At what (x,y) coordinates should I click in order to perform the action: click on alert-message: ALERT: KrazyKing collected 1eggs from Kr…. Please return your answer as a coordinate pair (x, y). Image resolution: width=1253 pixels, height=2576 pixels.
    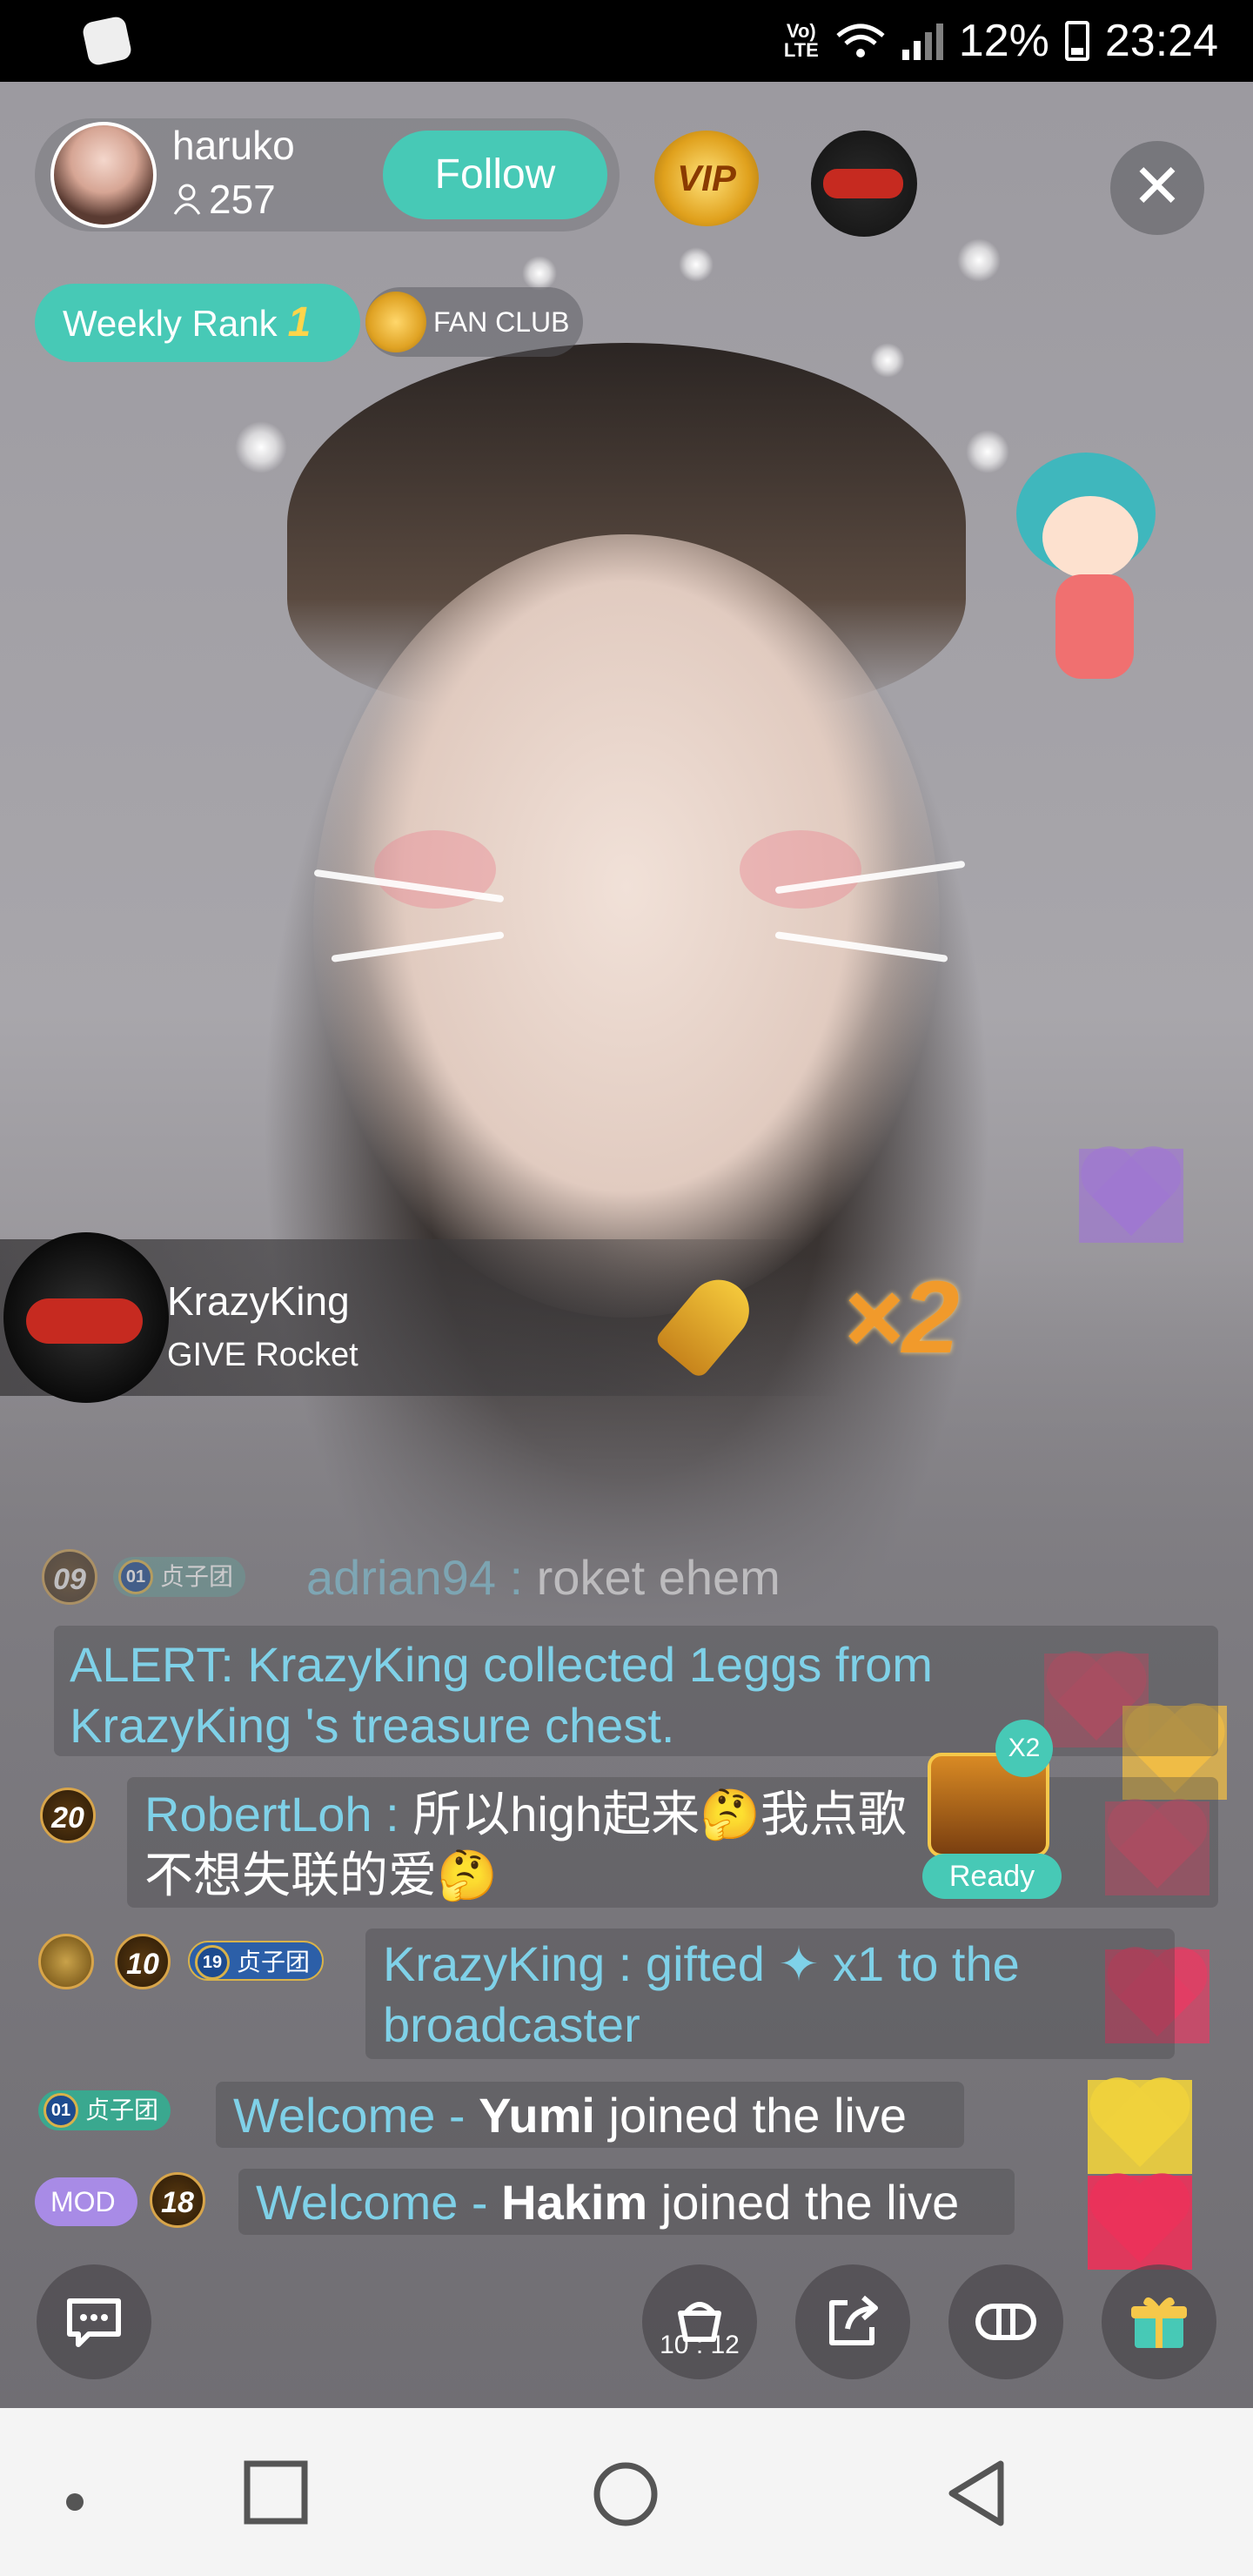
    Looking at the image, I should click on (502, 1695).